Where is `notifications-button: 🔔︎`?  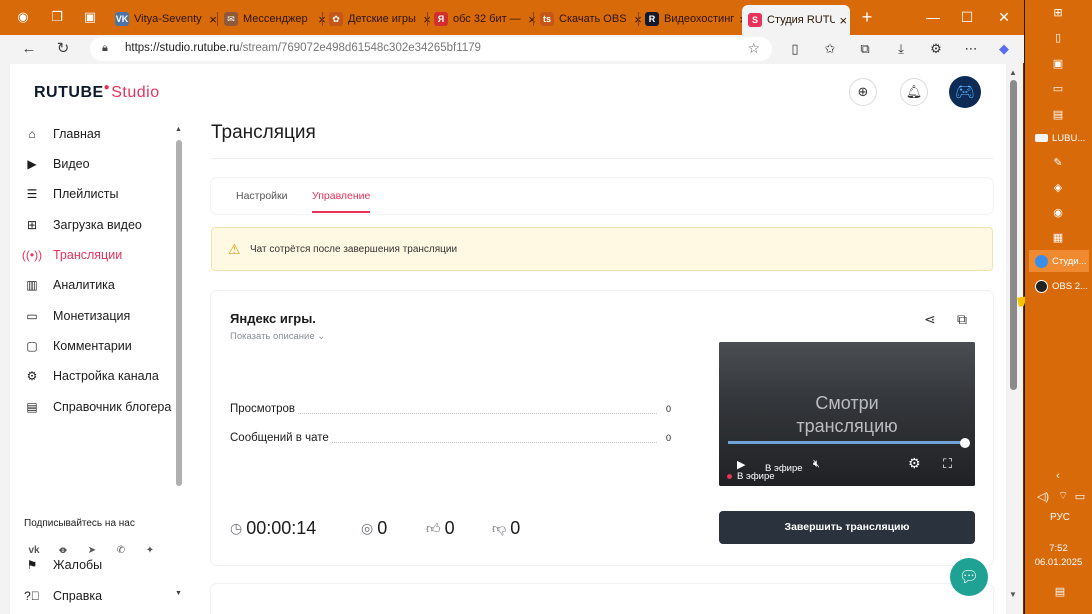
notifications-button: 🔔︎ is located at coordinates (914, 92).